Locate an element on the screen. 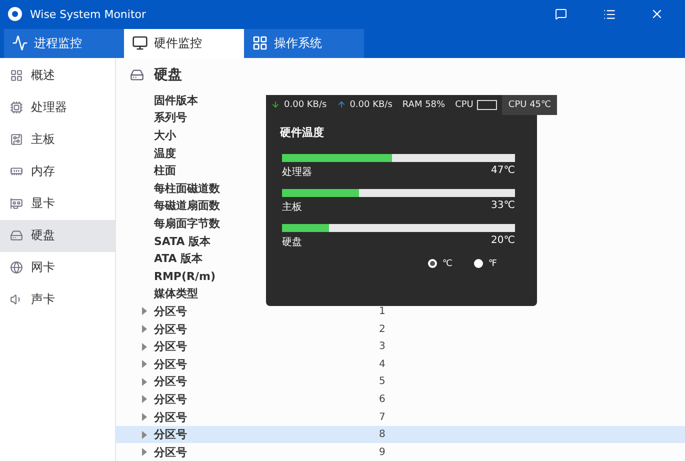 This screenshot has width=685, height=461. sidebar-item: 硬盘 is located at coordinates (57, 236).